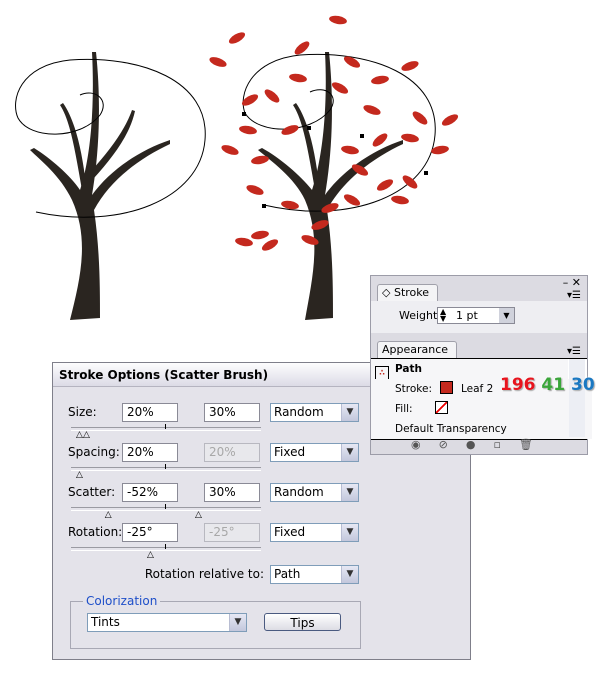  I want to click on row-label: Scatter:, so click(92, 492).